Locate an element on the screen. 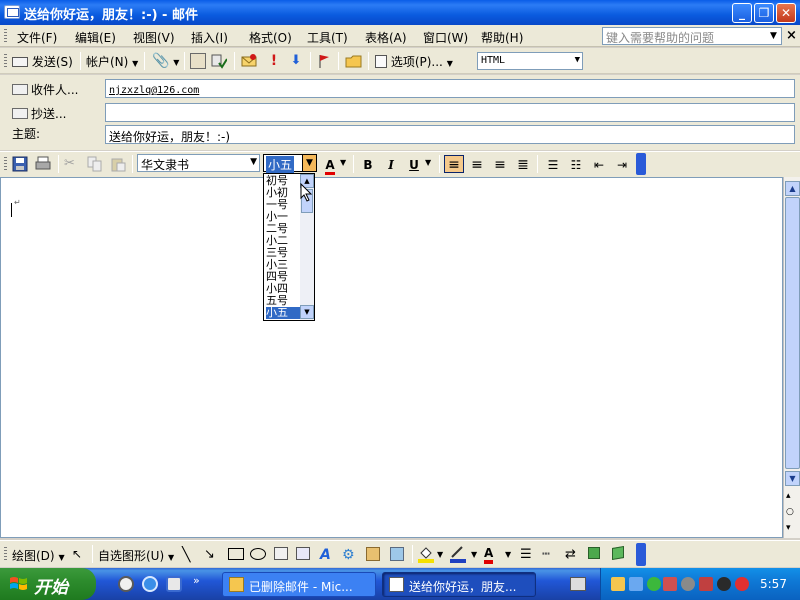  menubar-grip is located at coordinates (5, 36).